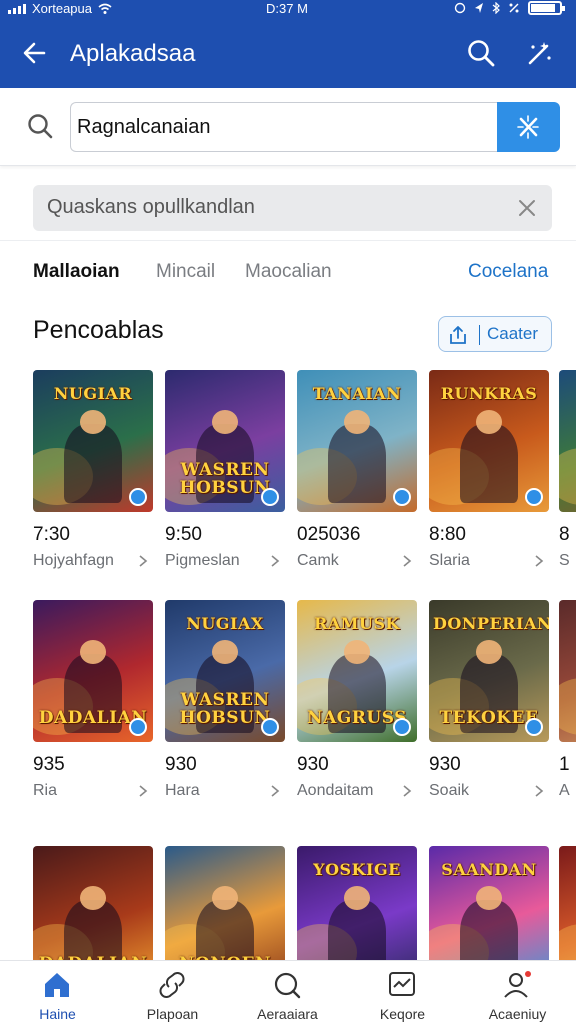 Image resolution: width=576 pixels, height=1025 pixels. I want to click on game-cover-image: TANAIAN, so click(357, 441).